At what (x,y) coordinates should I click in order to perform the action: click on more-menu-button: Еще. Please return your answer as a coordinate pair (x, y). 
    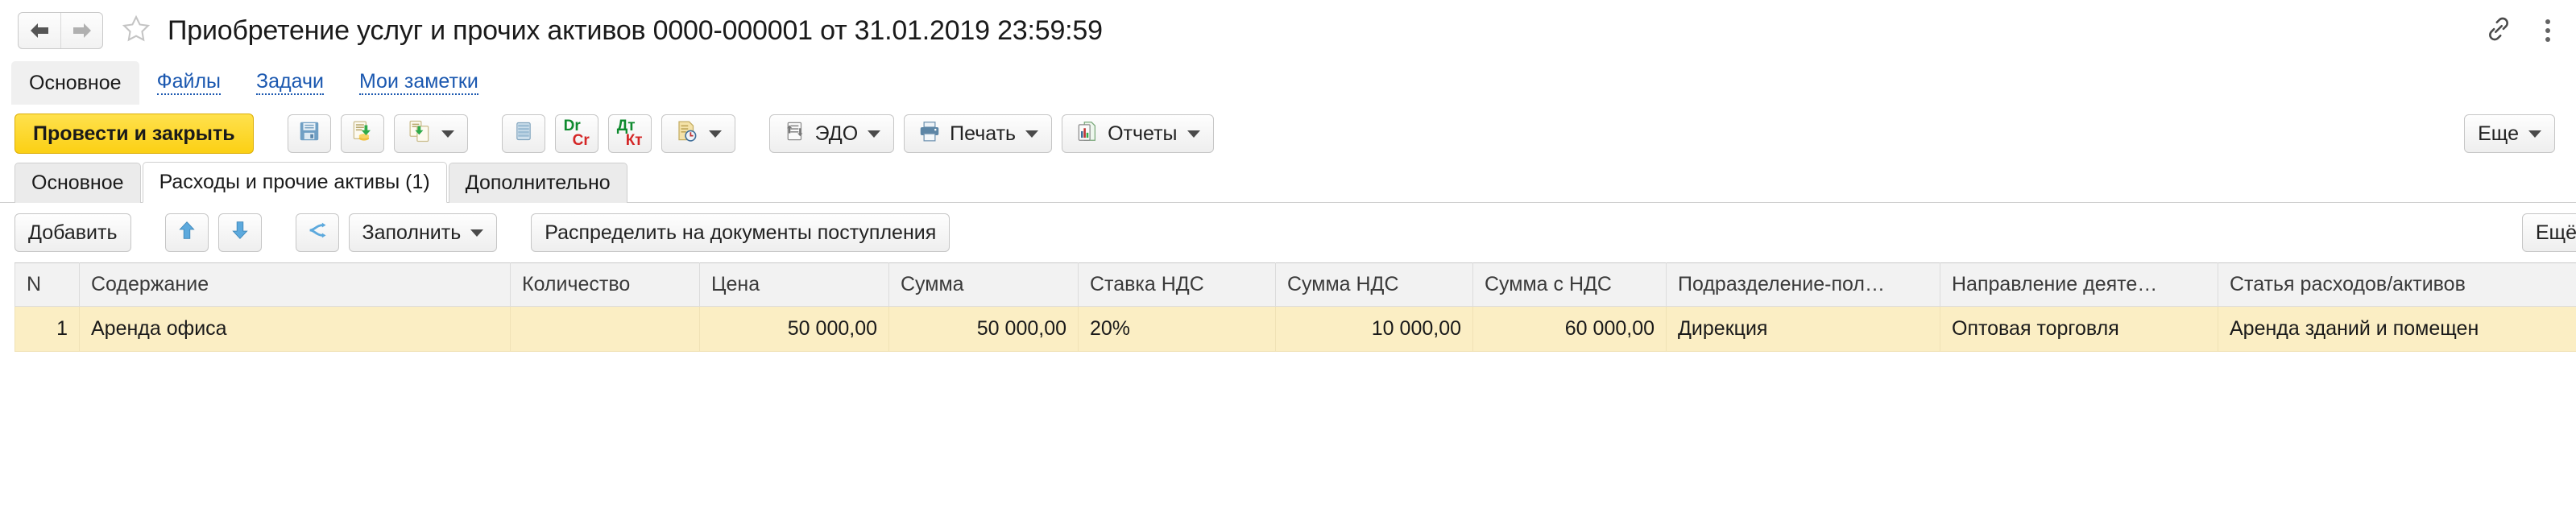
    Looking at the image, I should click on (2509, 133).